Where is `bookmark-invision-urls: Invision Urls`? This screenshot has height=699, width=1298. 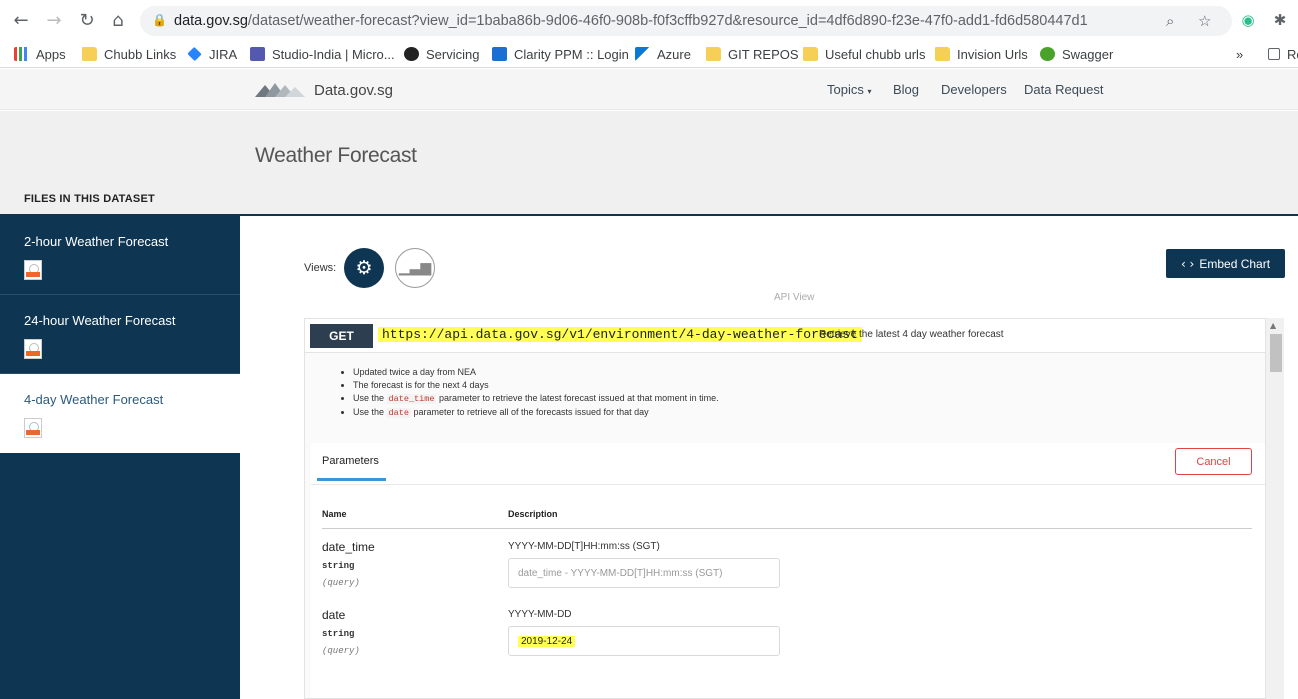 bookmark-invision-urls: Invision Urls is located at coordinates (981, 54).